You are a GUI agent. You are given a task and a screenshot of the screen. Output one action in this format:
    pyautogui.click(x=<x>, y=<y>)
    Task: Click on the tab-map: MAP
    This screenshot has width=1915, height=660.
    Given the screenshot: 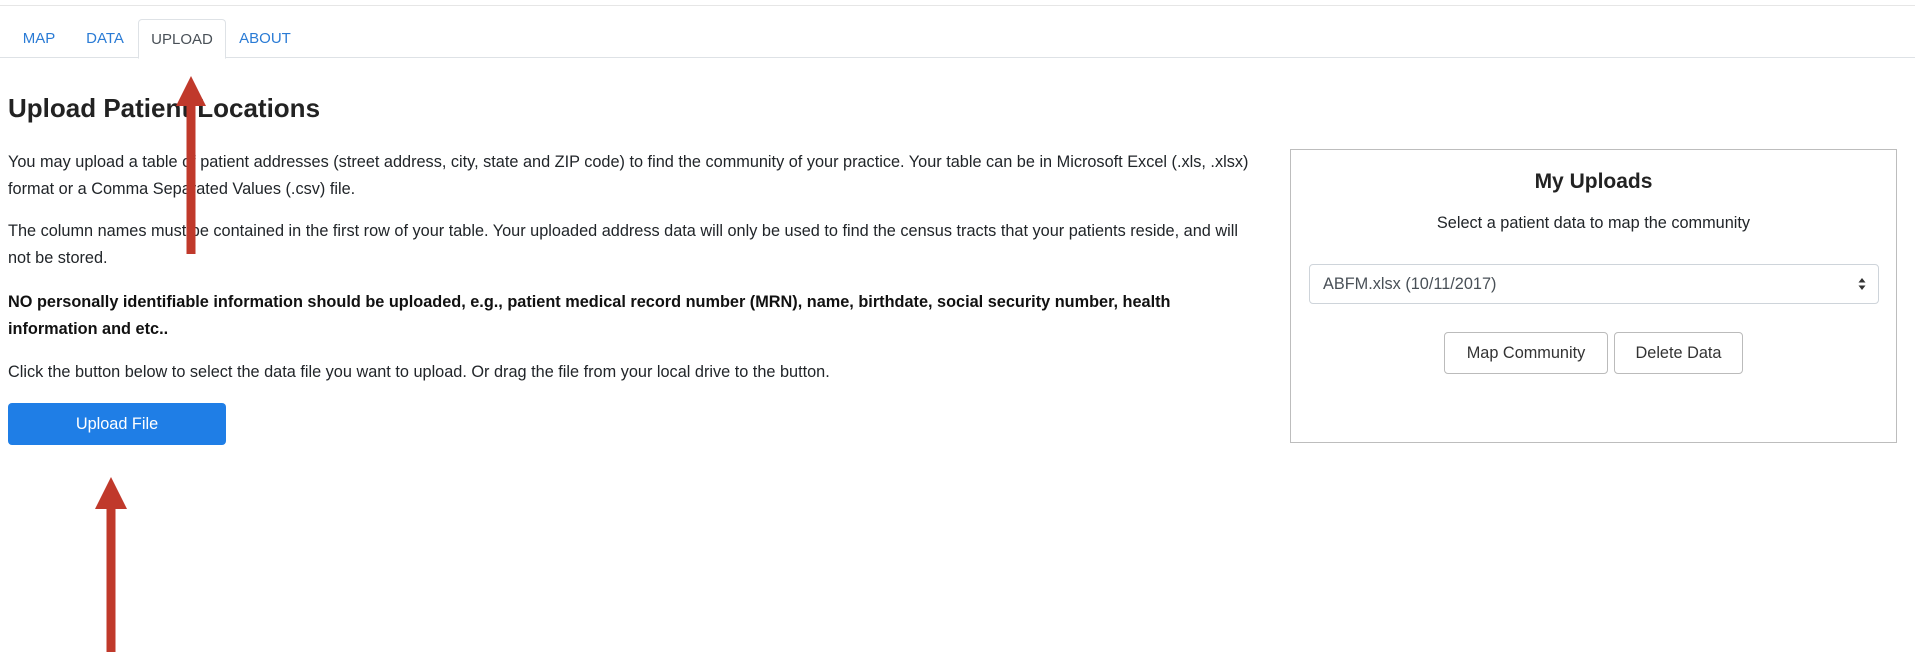 What is the action you would take?
    pyautogui.click(x=39, y=38)
    